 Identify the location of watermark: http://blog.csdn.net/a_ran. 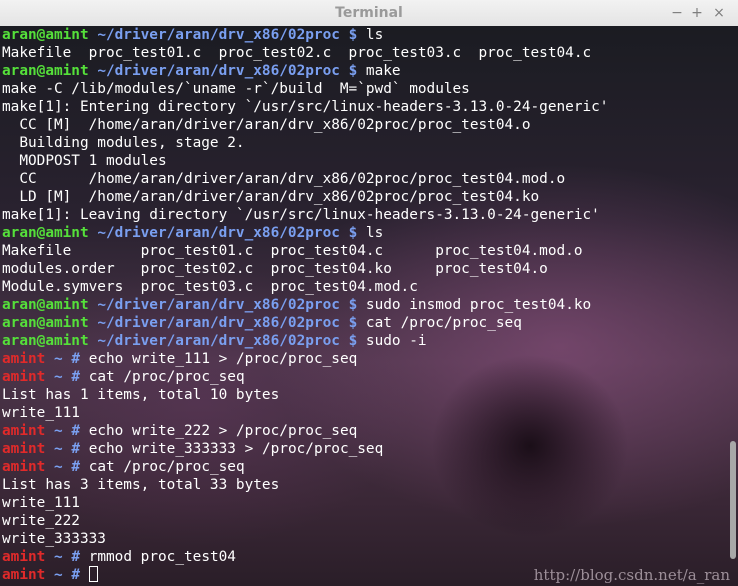
(631, 575).